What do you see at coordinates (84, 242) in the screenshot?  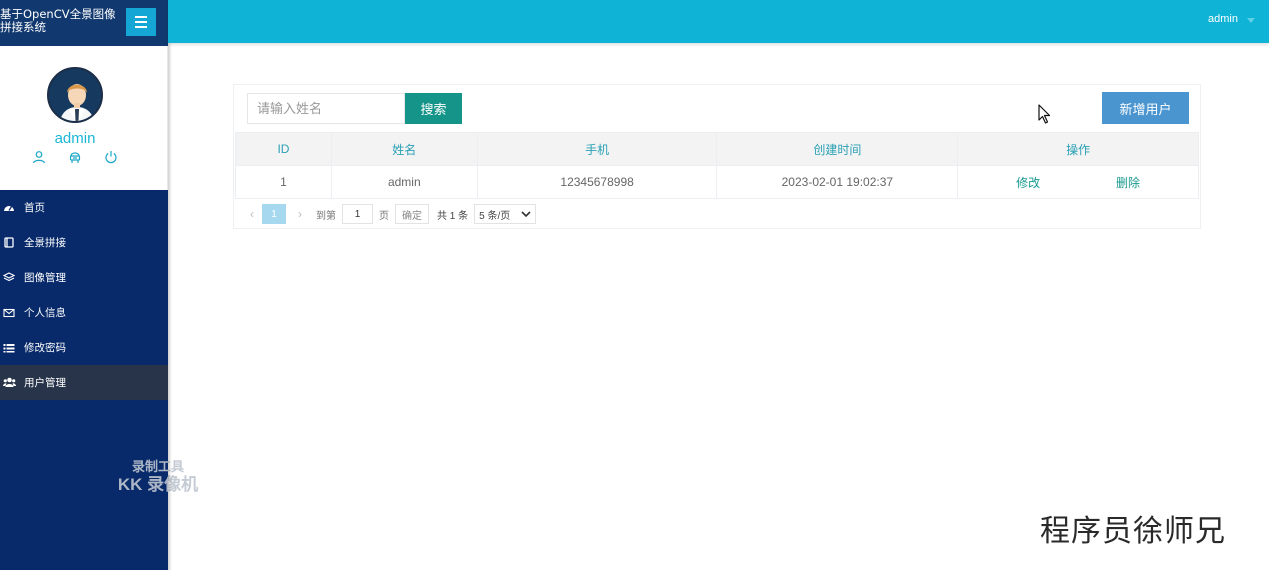 I see `sidebar-item-panorama: 全景拼接` at bounding box center [84, 242].